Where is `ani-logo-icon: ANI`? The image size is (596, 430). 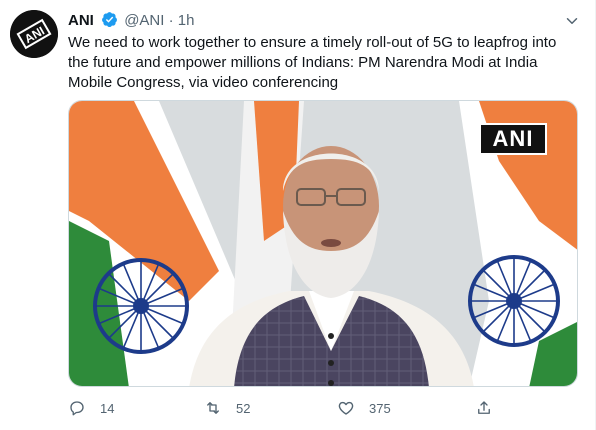 ani-logo-icon: ANI is located at coordinates (34, 34).